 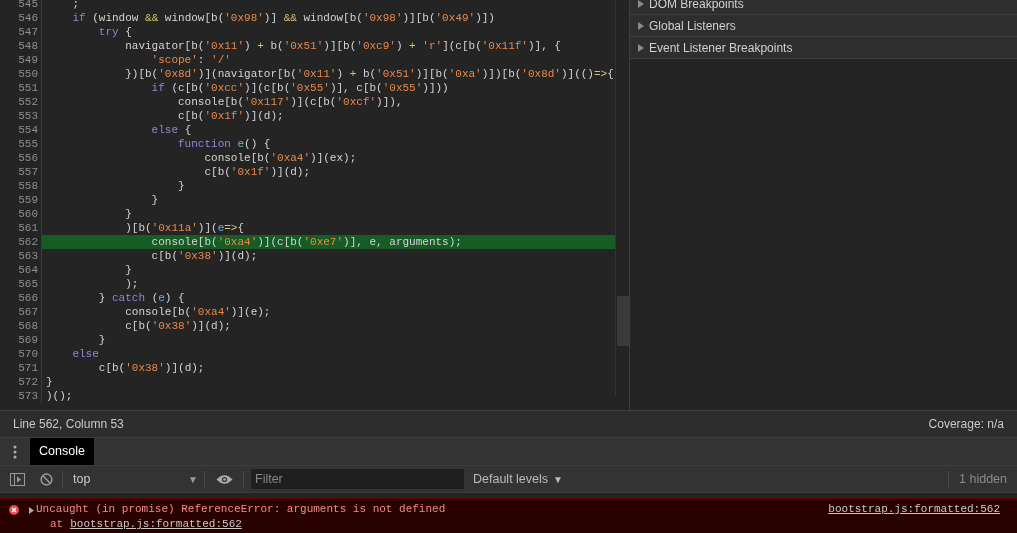 I want to click on hidden-count: 1 hidden, so click(x=983, y=479).